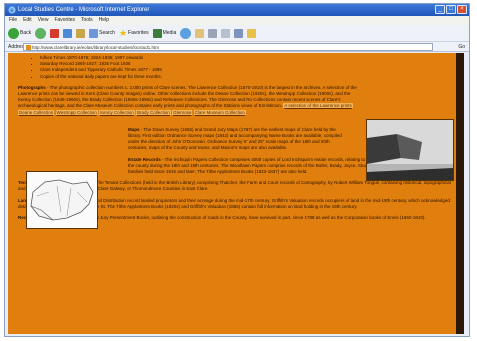  Describe the element at coordinates (134, 129) in the screenshot. I see `maps-heading: Maps` at that location.